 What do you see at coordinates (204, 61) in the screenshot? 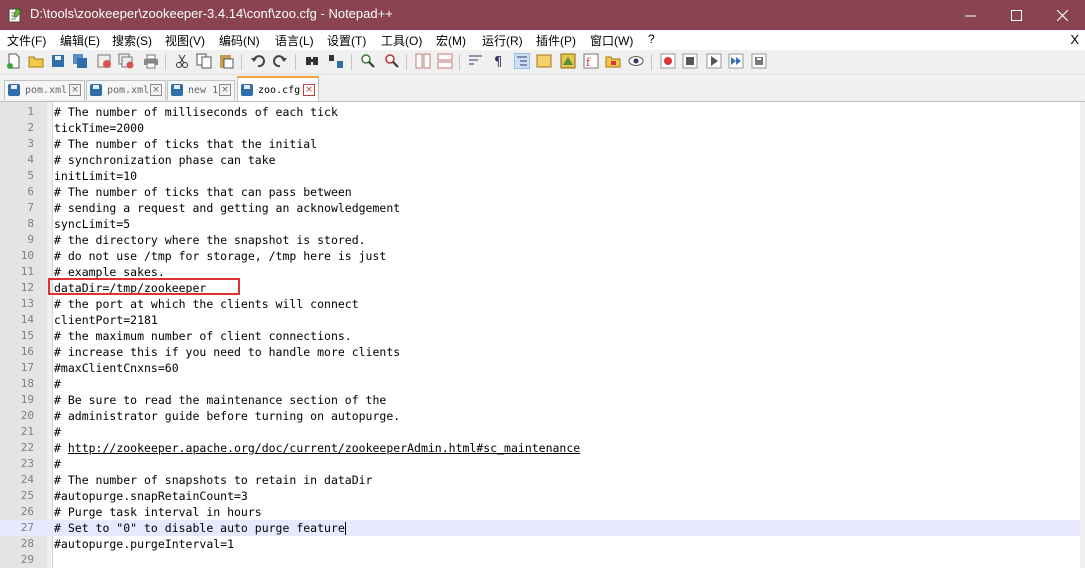
I see `copy-icon` at bounding box center [204, 61].